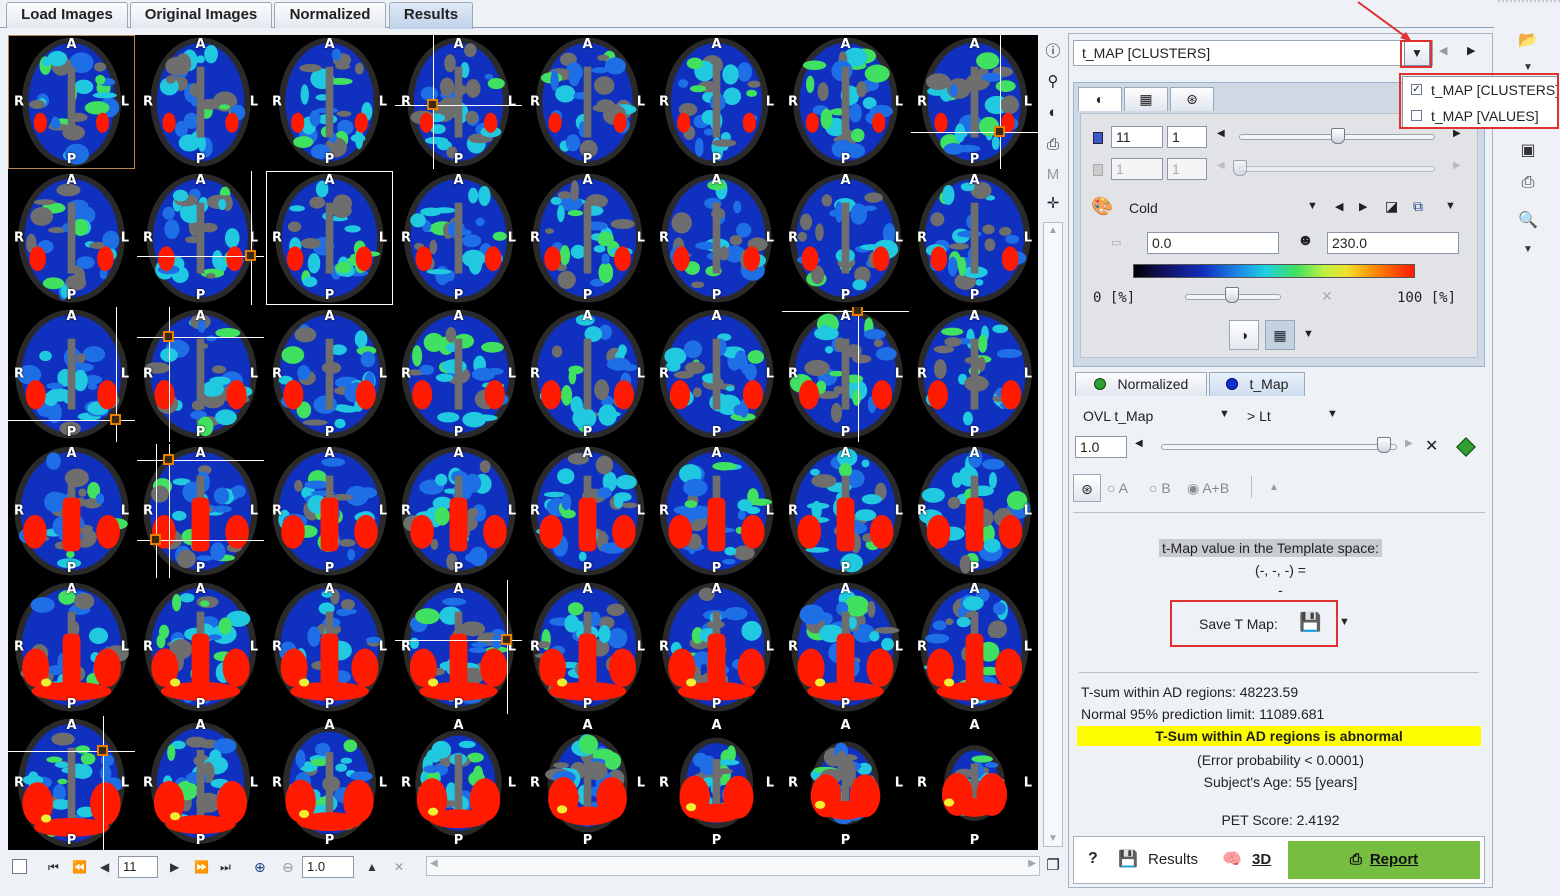 This screenshot has height=896, width=1560. I want to click on zoom-in-icon: ⊕, so click(260, 867).